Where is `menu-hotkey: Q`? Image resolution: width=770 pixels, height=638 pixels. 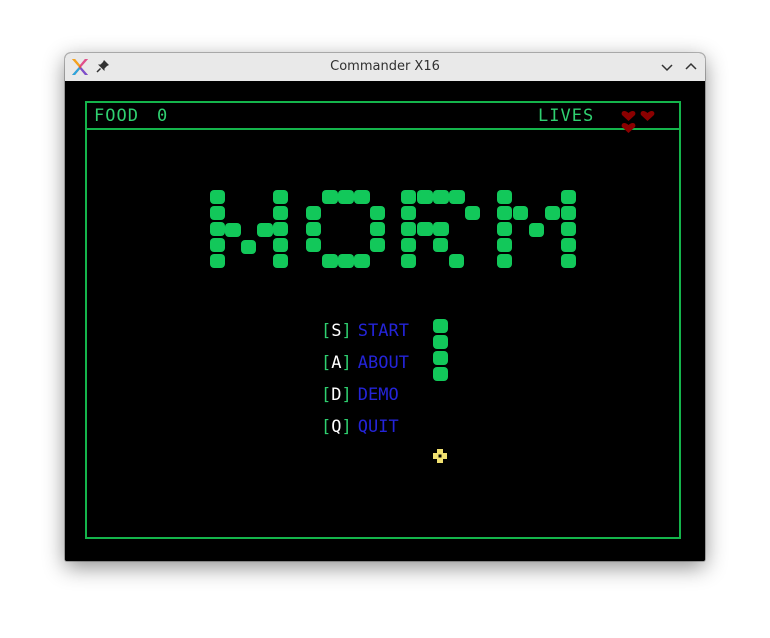 menu-hotkey: Q is located at coordinates (336, 427).